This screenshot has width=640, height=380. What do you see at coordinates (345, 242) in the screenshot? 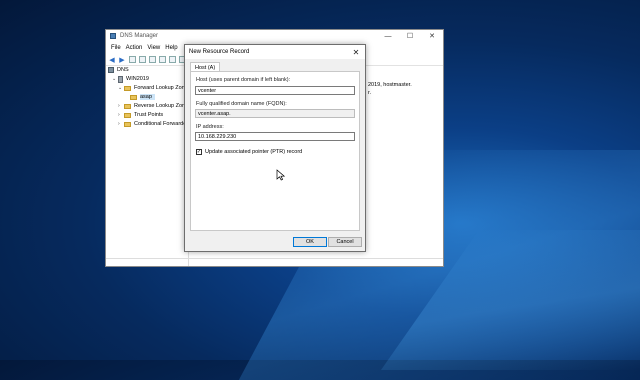
I see `cancel-button: Cancel` at bounding box center [345, 242].